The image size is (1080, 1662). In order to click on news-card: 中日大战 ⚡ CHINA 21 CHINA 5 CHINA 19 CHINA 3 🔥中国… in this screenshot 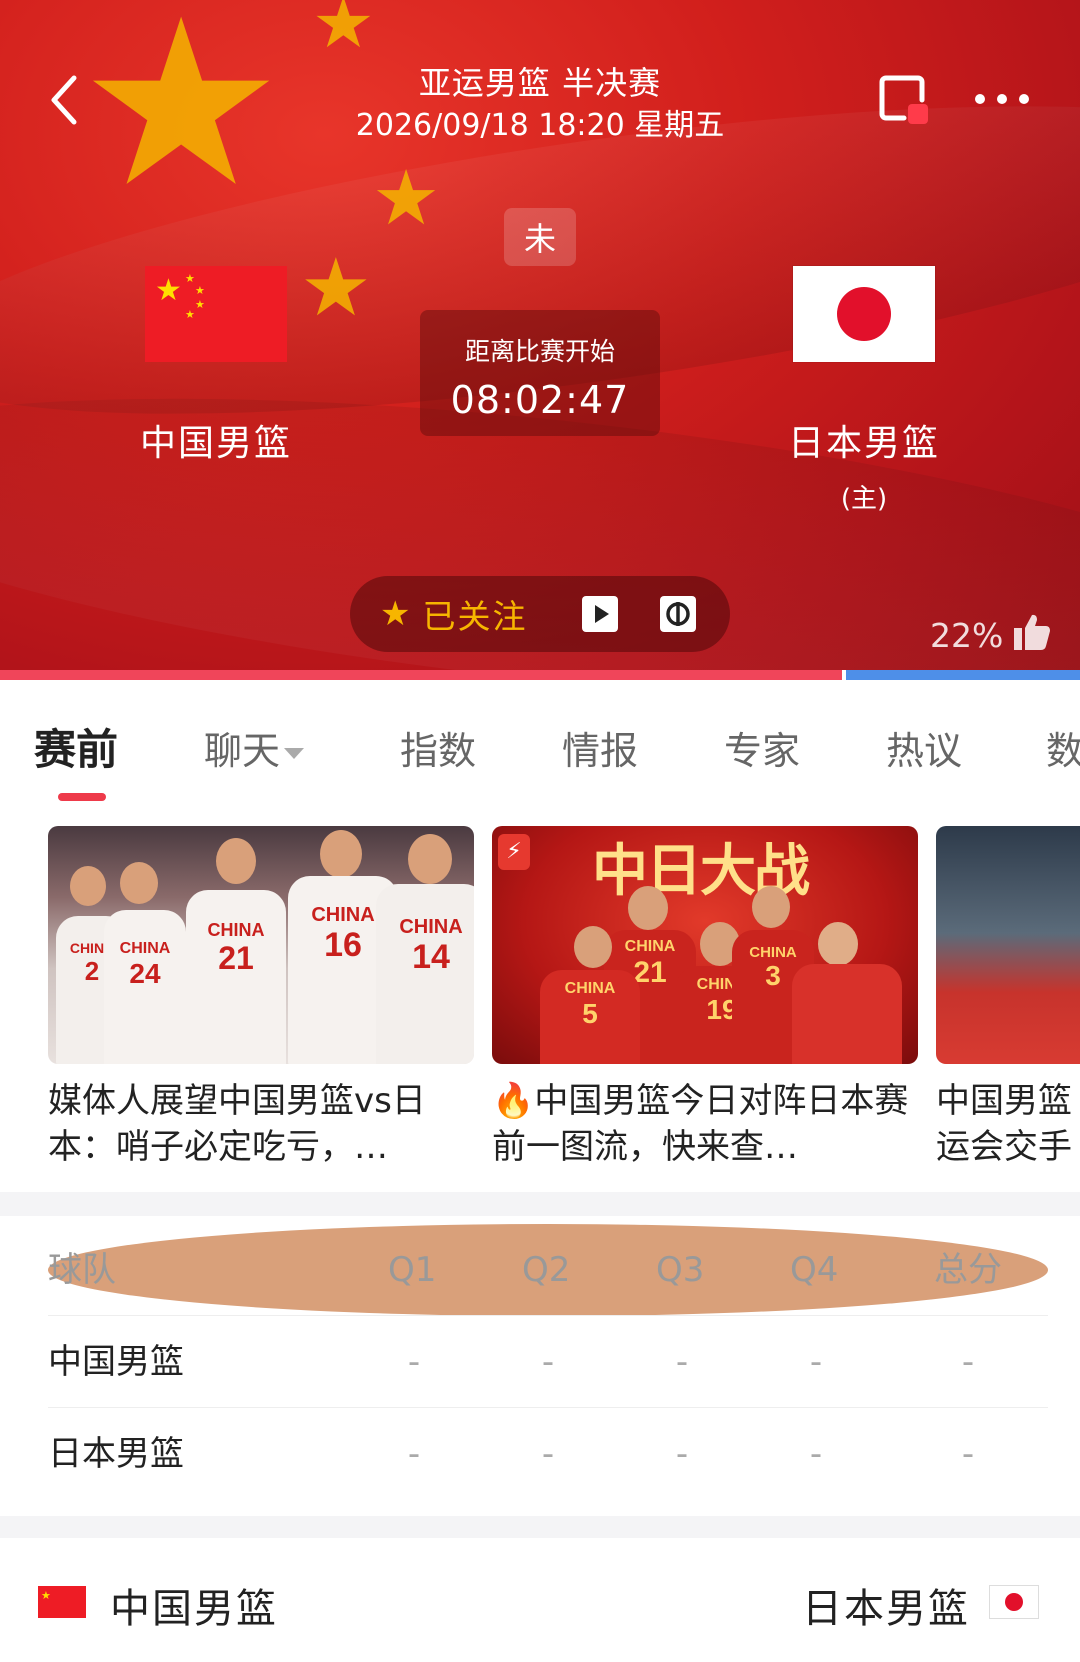, I will do `click(705, 998)`.